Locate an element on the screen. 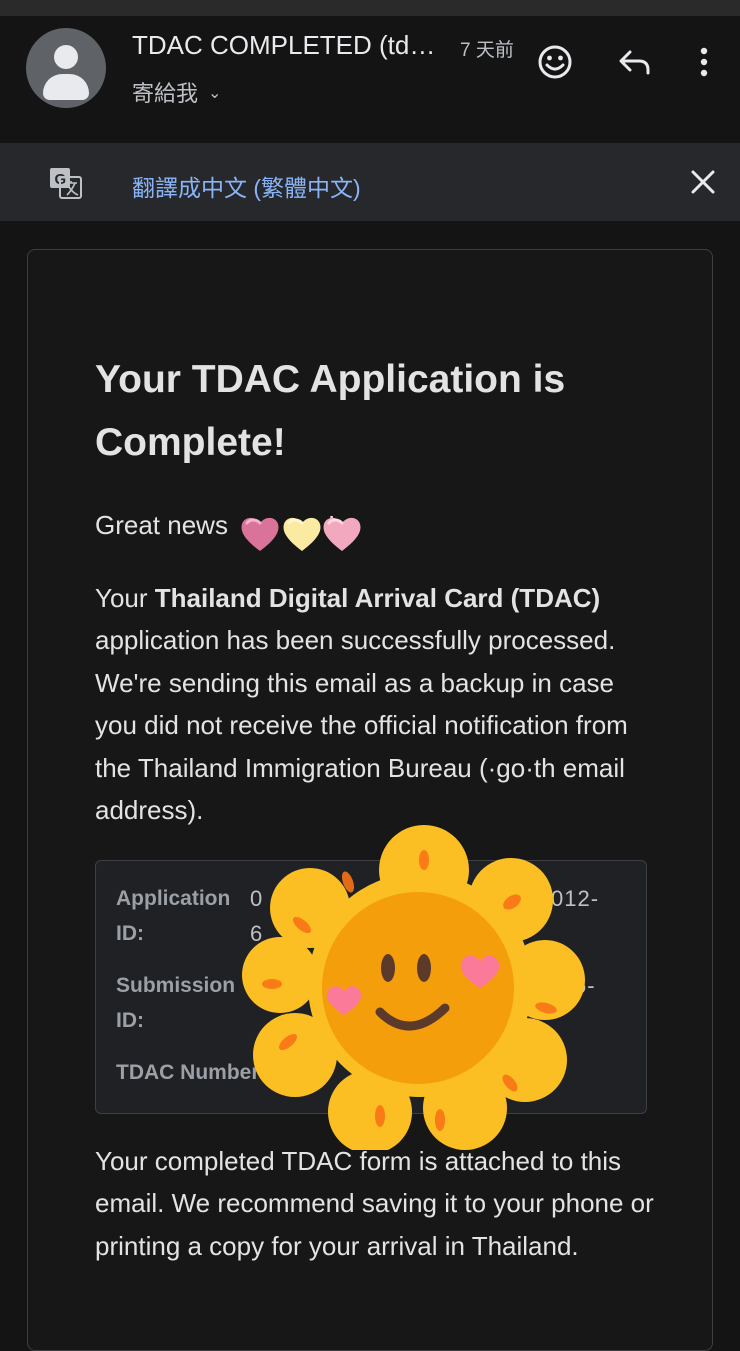 This screenshot has height=1351, width=740. recipient-toggle: 寄給我 ⌄ is located at coordinates (176, 92).